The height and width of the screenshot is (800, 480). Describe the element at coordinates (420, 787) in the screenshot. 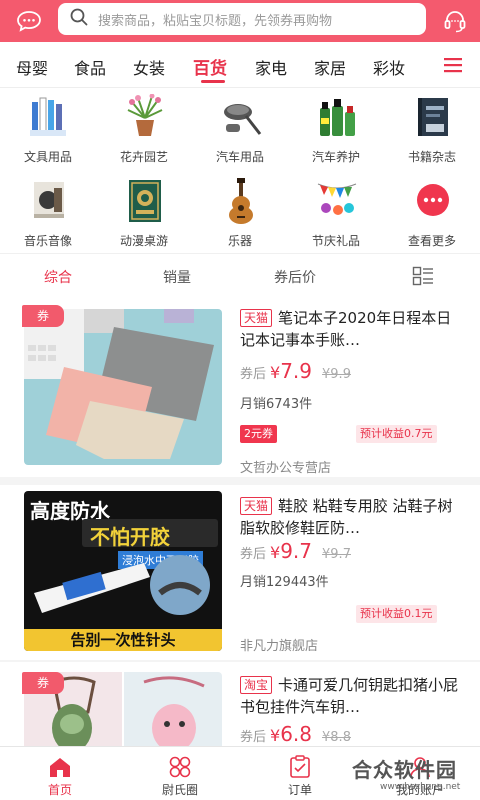

I see `watermark-url: www.hezhong.net` at that location.